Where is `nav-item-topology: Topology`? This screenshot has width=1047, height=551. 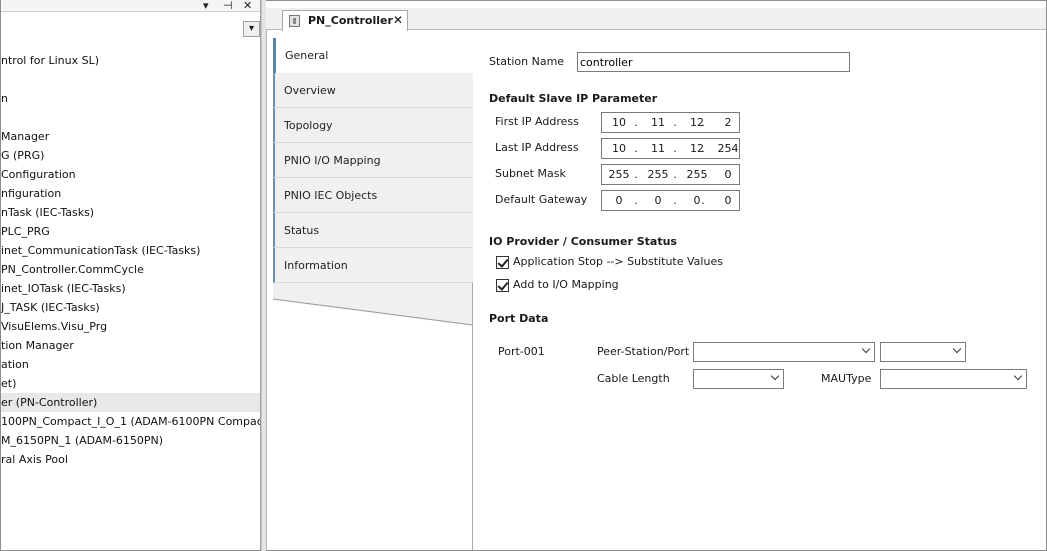
nav-item-topology: Topology is located at coordinates (373, 125).